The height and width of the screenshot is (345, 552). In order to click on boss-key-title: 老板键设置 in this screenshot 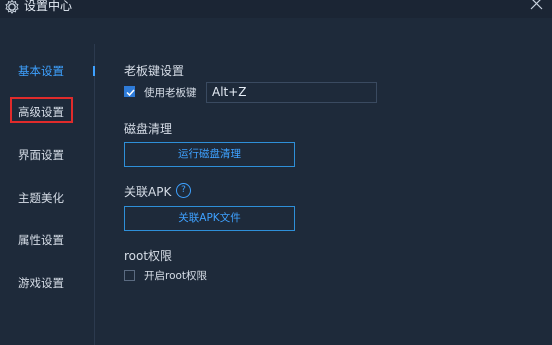, I will do `click(154, 71)`.